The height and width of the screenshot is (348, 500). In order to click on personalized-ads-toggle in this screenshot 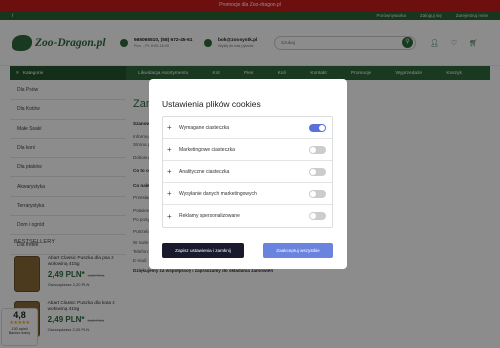, I will do `click(317, 216)`.